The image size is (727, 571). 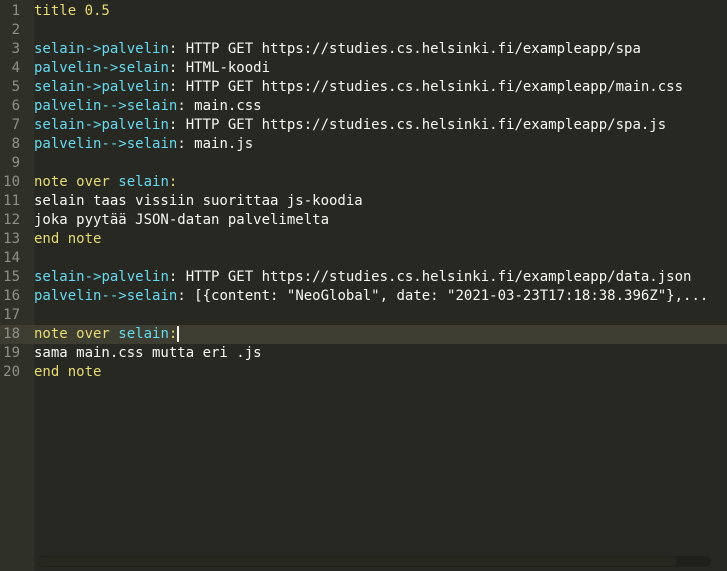 What do you see at coordinates (15, 163) in the screenshot?
I see `line-number: 9` at bounding box center [15, 163].